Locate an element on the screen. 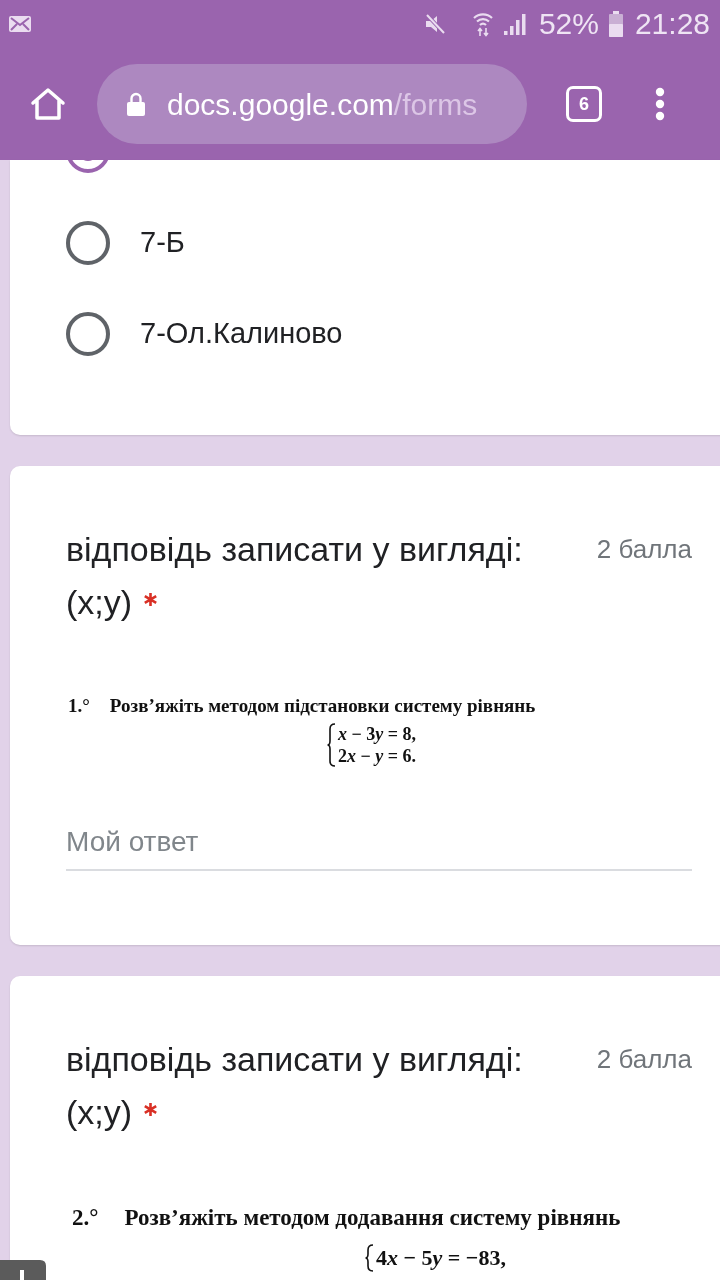 Image resolution: width=720 pixels, height=1280 pixels. lock-icon is located at coordinates (136, 104).